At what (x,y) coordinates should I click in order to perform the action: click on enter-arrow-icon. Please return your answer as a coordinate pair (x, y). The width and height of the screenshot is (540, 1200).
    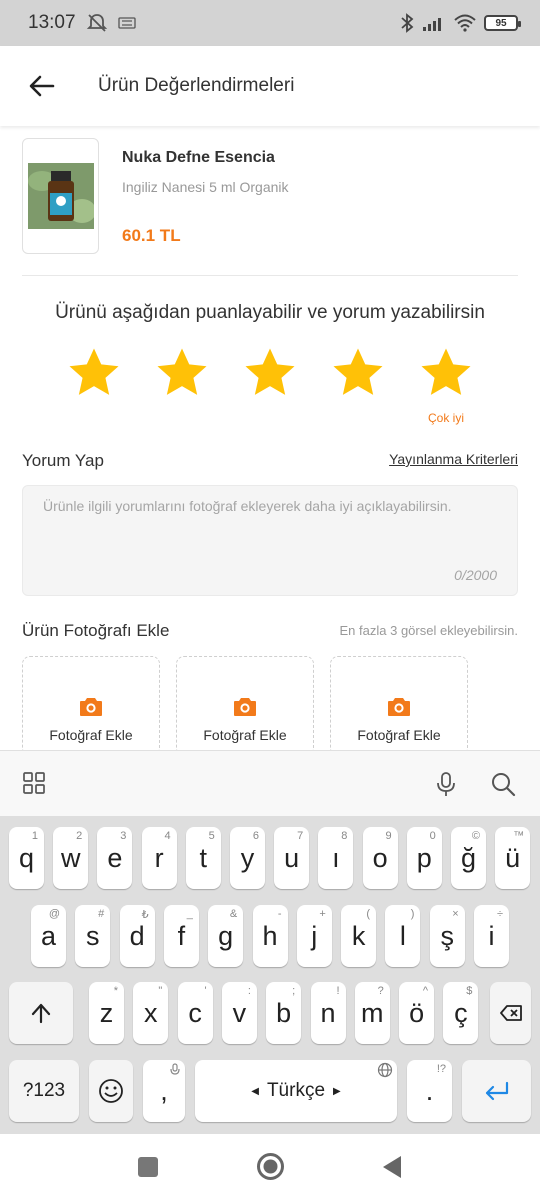
    Looking at the image, I should click on (496, 1091).